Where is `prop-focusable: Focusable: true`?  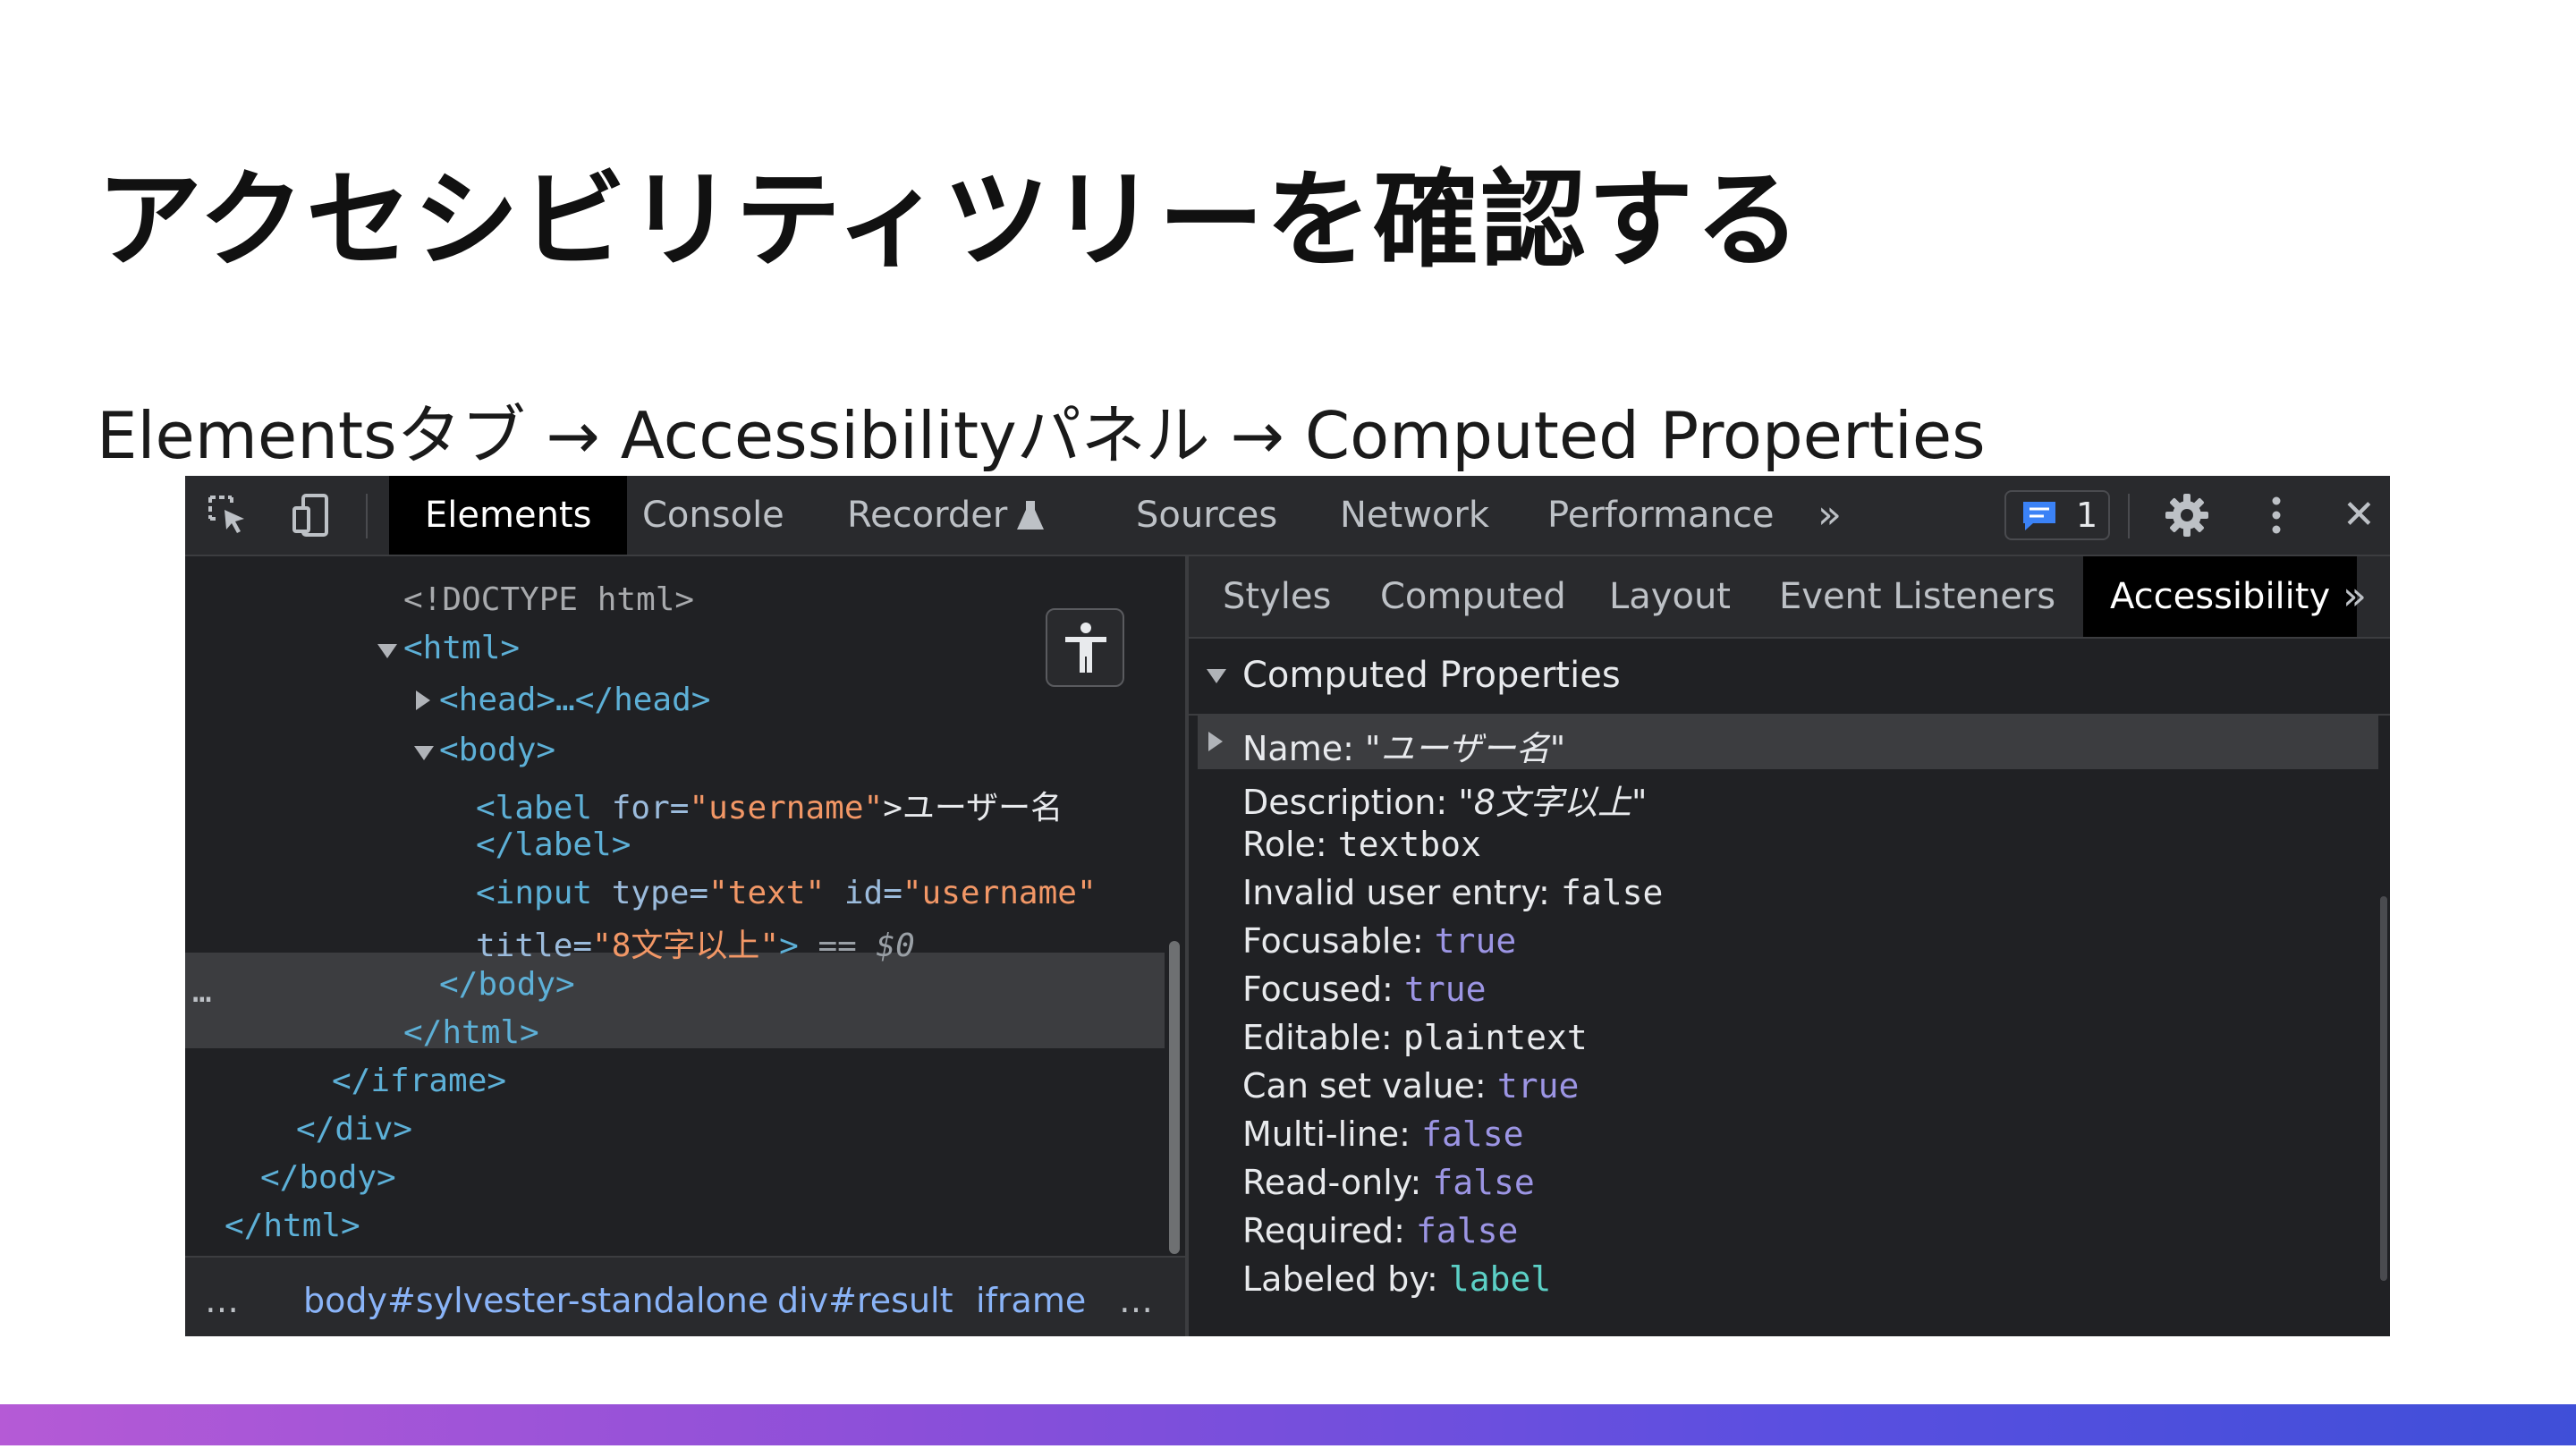 prop-focusable: Focusable: true is located at coordinates (1379, 941).